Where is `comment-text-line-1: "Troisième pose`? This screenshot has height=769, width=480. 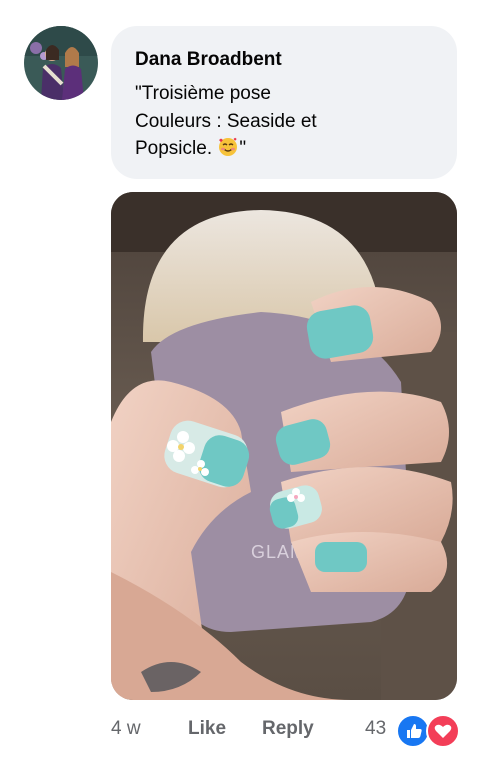
comment-text-line-1: "Troisième pose is located at coordinates (203, 93).